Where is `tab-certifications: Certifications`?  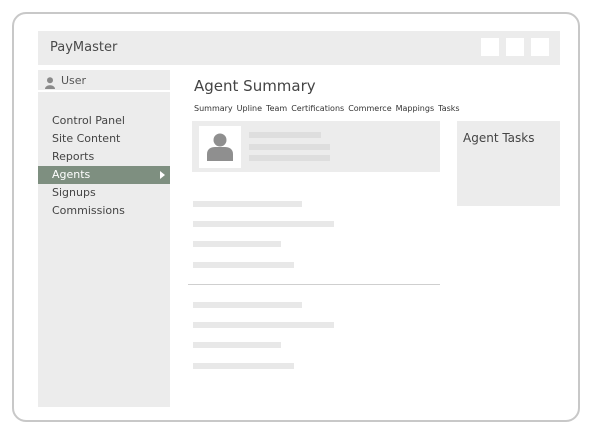
tab-certifications: Certifications is located at coordinates (317, 108).